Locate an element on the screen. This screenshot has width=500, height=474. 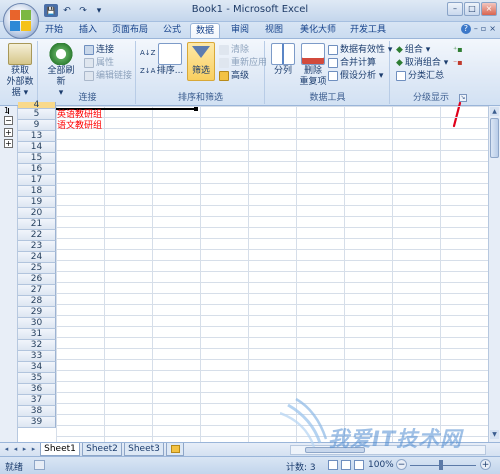
minimize-button: – is located at coordinates (455, 9).